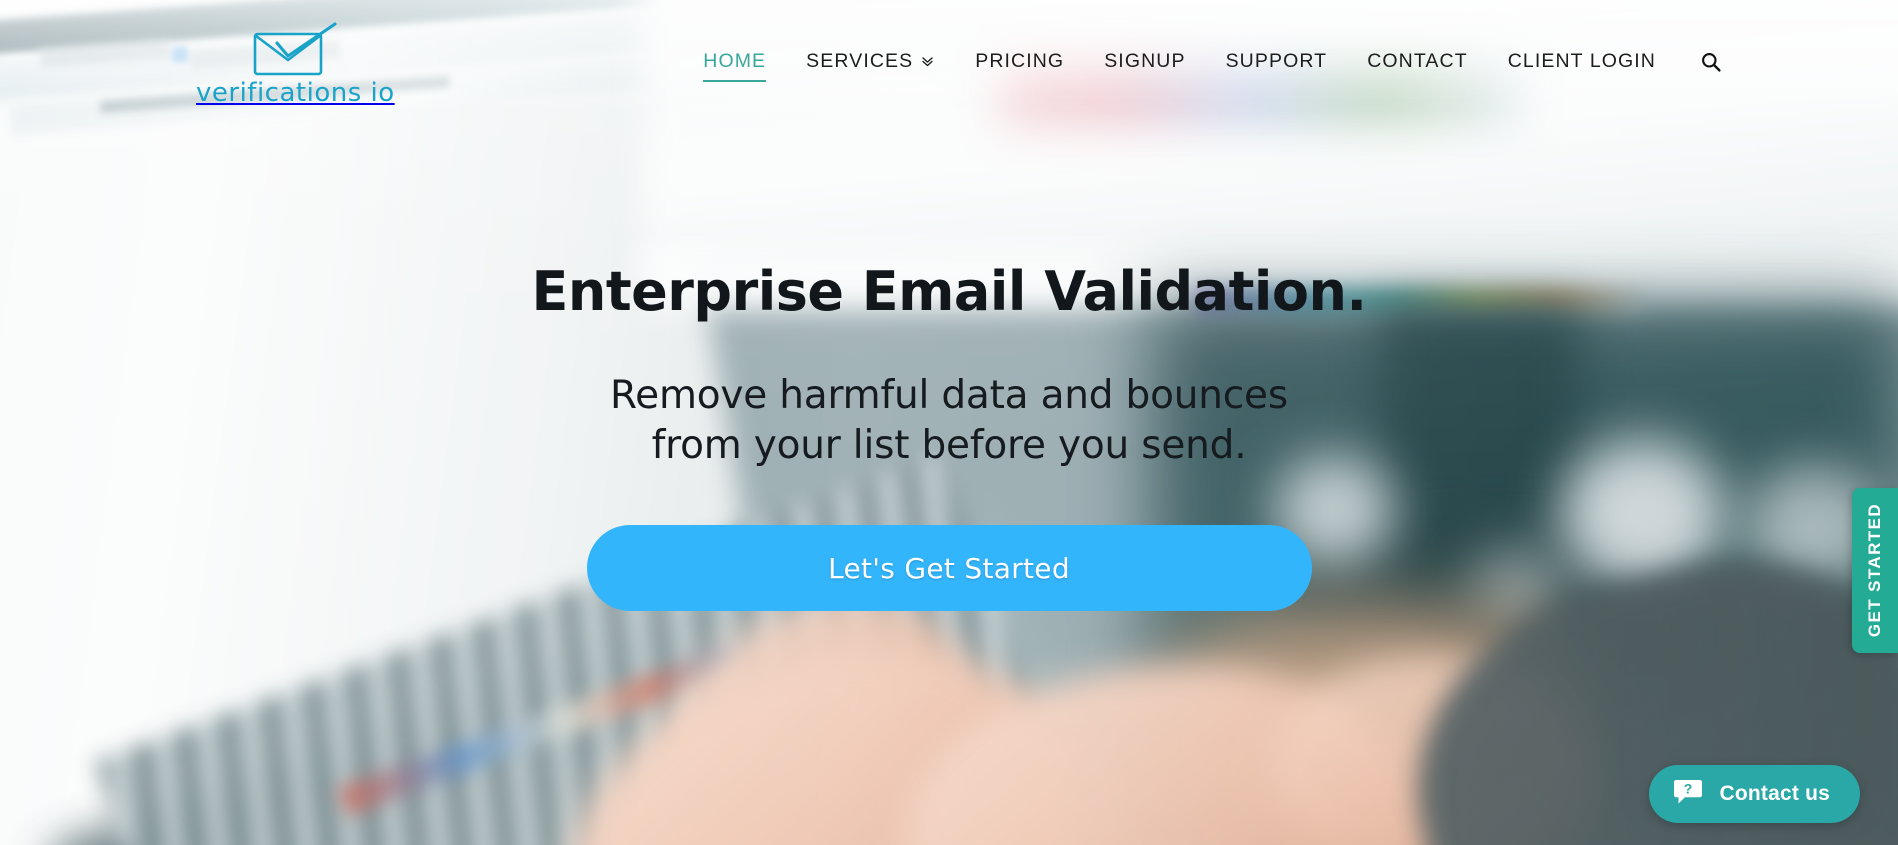 The height and width of the screenshot is (845, 1898). I want to click on nav-item-contact-label: CONTACT, so click(1417, 61).